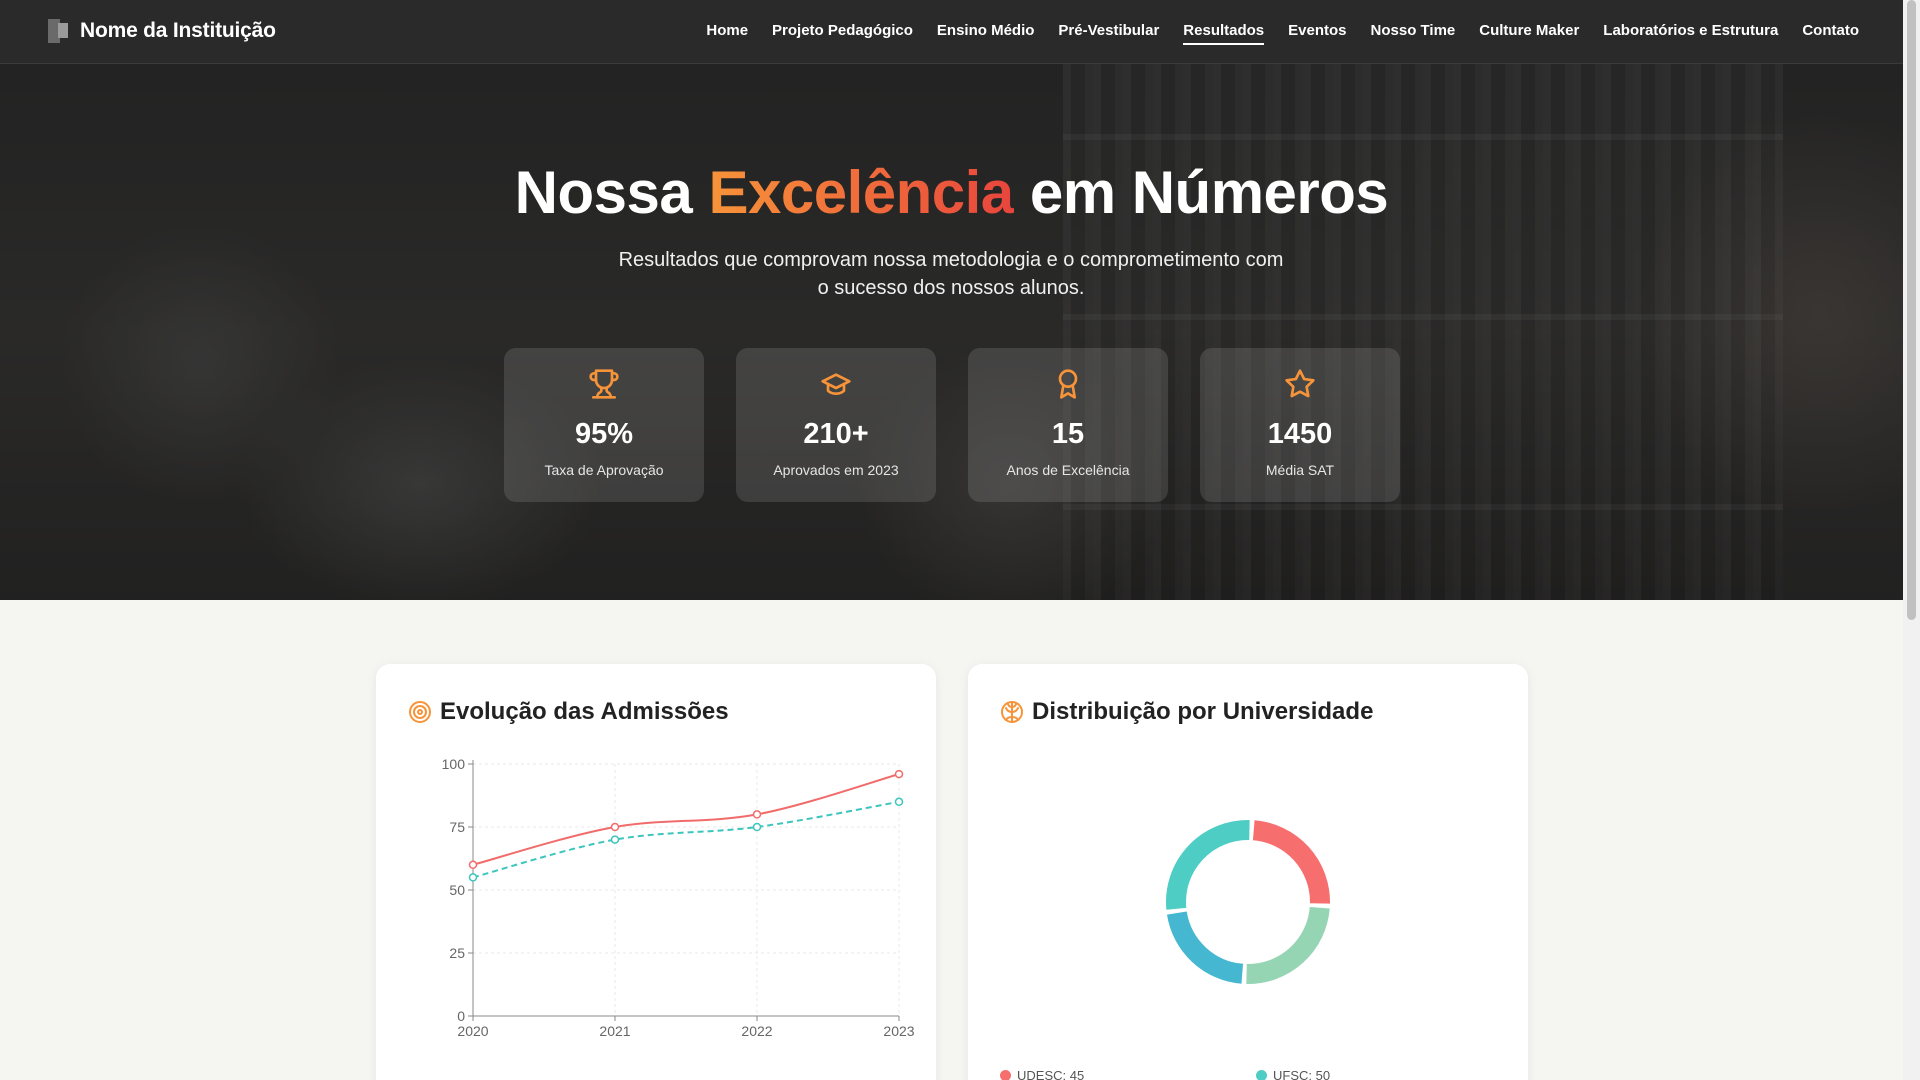 The height and width of the screenshot is (1080, 1920). Describe the element at coordinates (1300, 470) in the screenshot. I see `stat-label: Média SAT` at that location.